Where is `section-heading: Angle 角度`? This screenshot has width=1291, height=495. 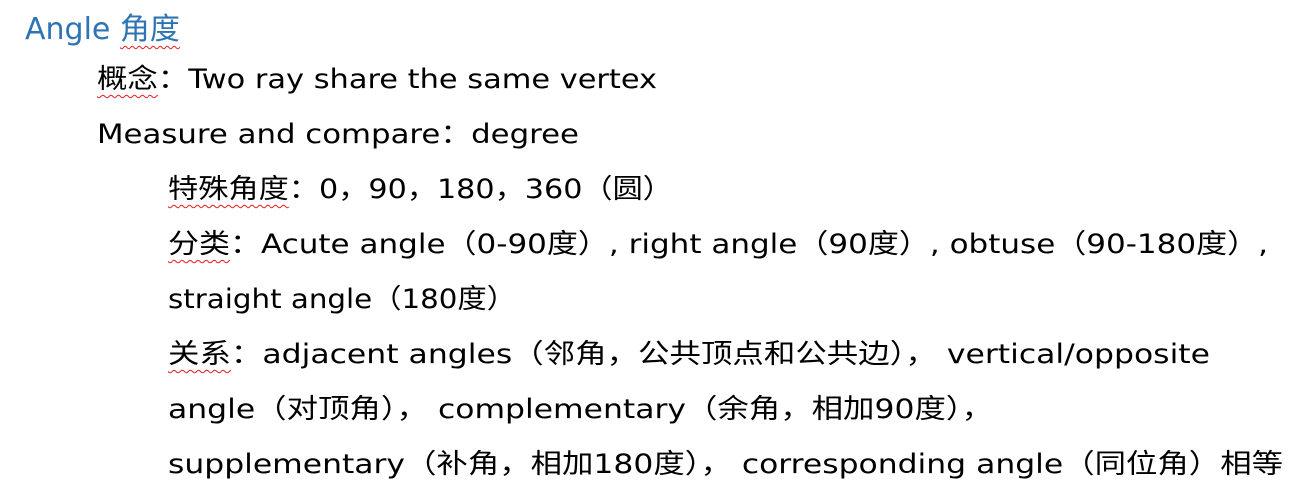 section-heading: Angle 角度 is located at coordinates (102, 30).